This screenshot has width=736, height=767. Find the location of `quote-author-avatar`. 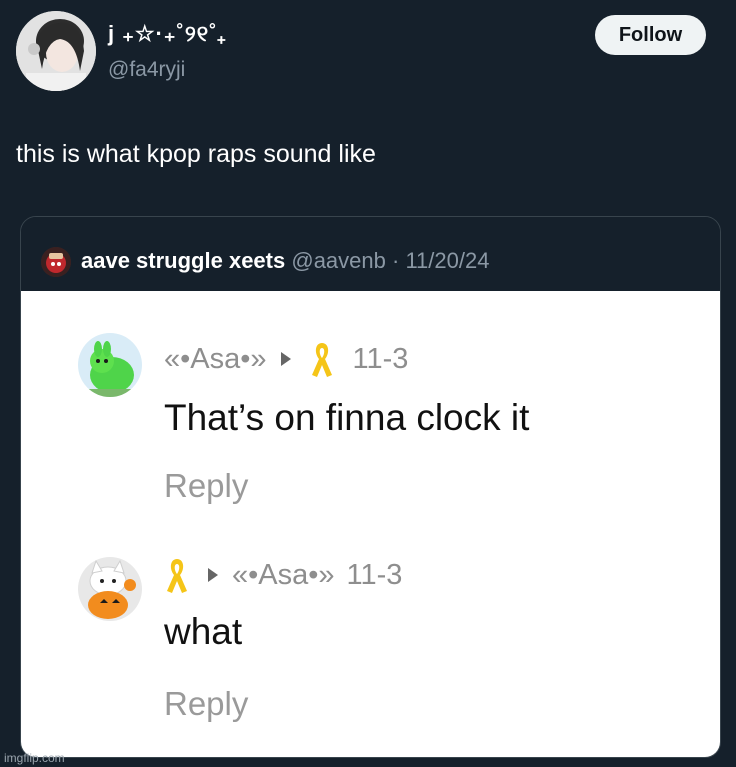

quote-author-avatar is located at coordinates (56, 262).